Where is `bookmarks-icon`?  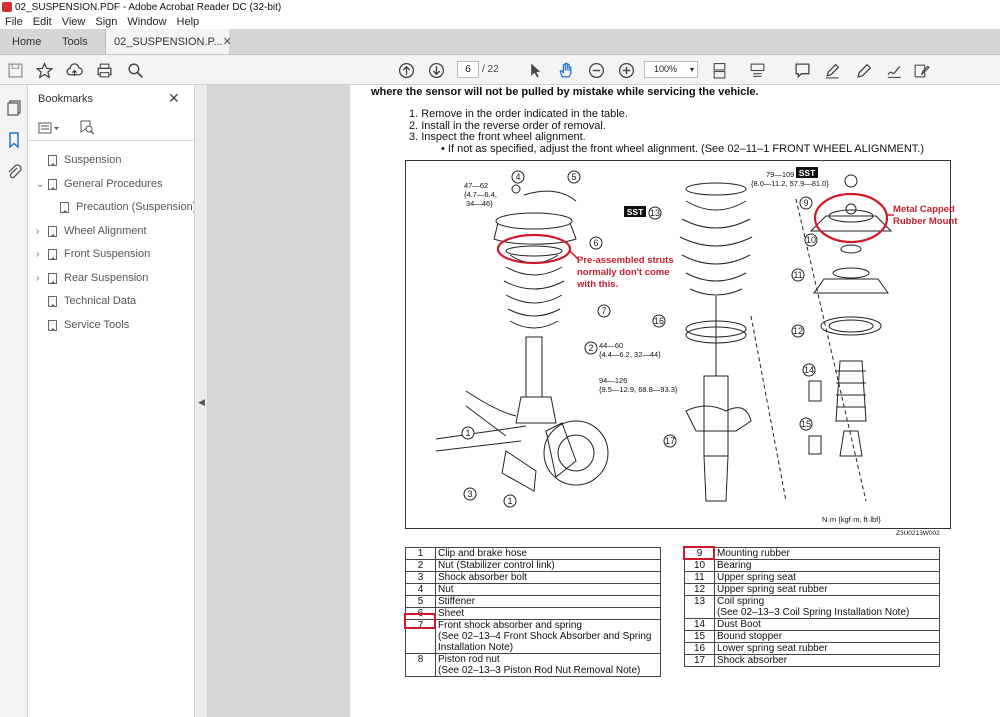 bookmarks-icon is located at coordinates (14, 140).